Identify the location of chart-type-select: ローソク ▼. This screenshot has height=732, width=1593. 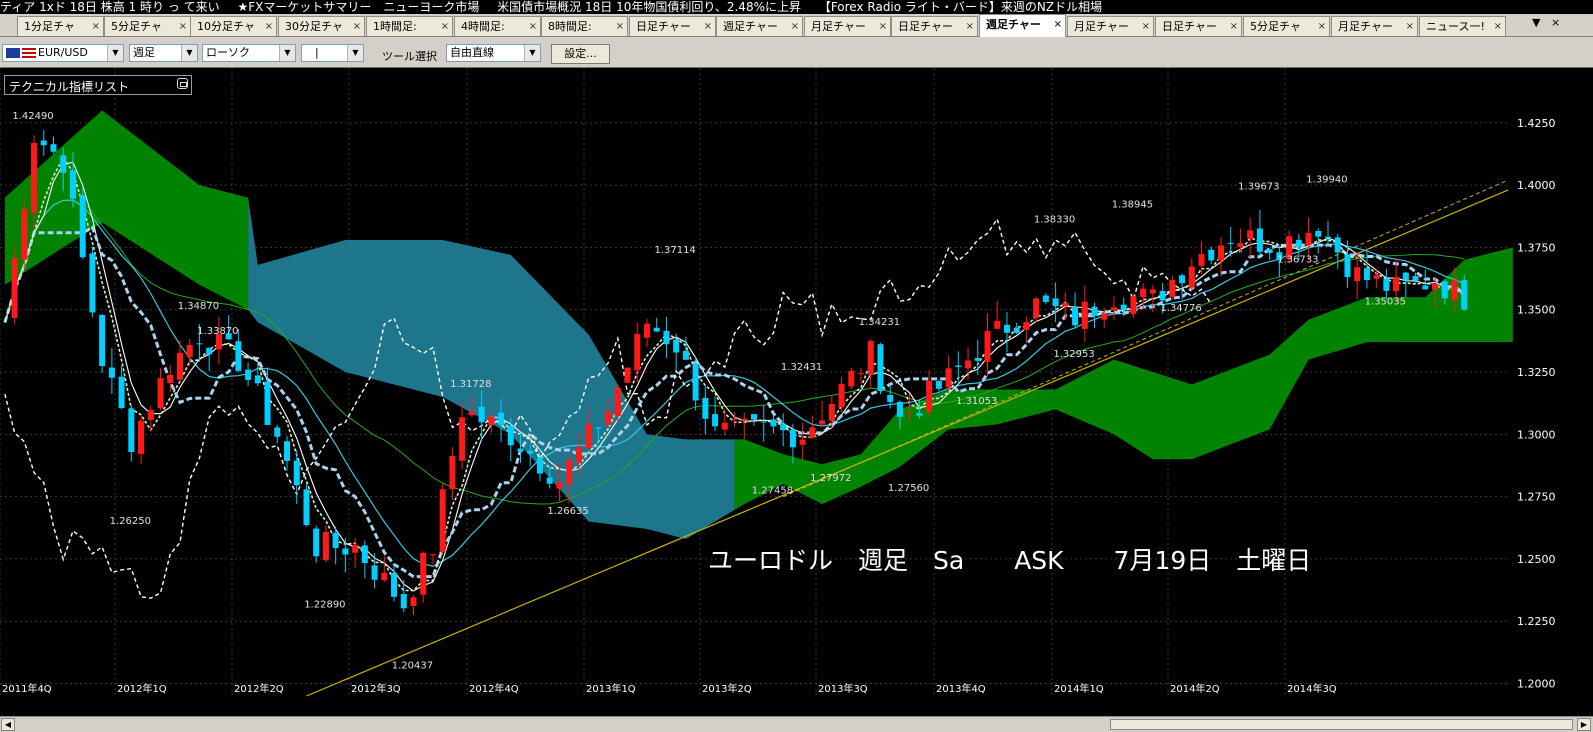
(249, 53).